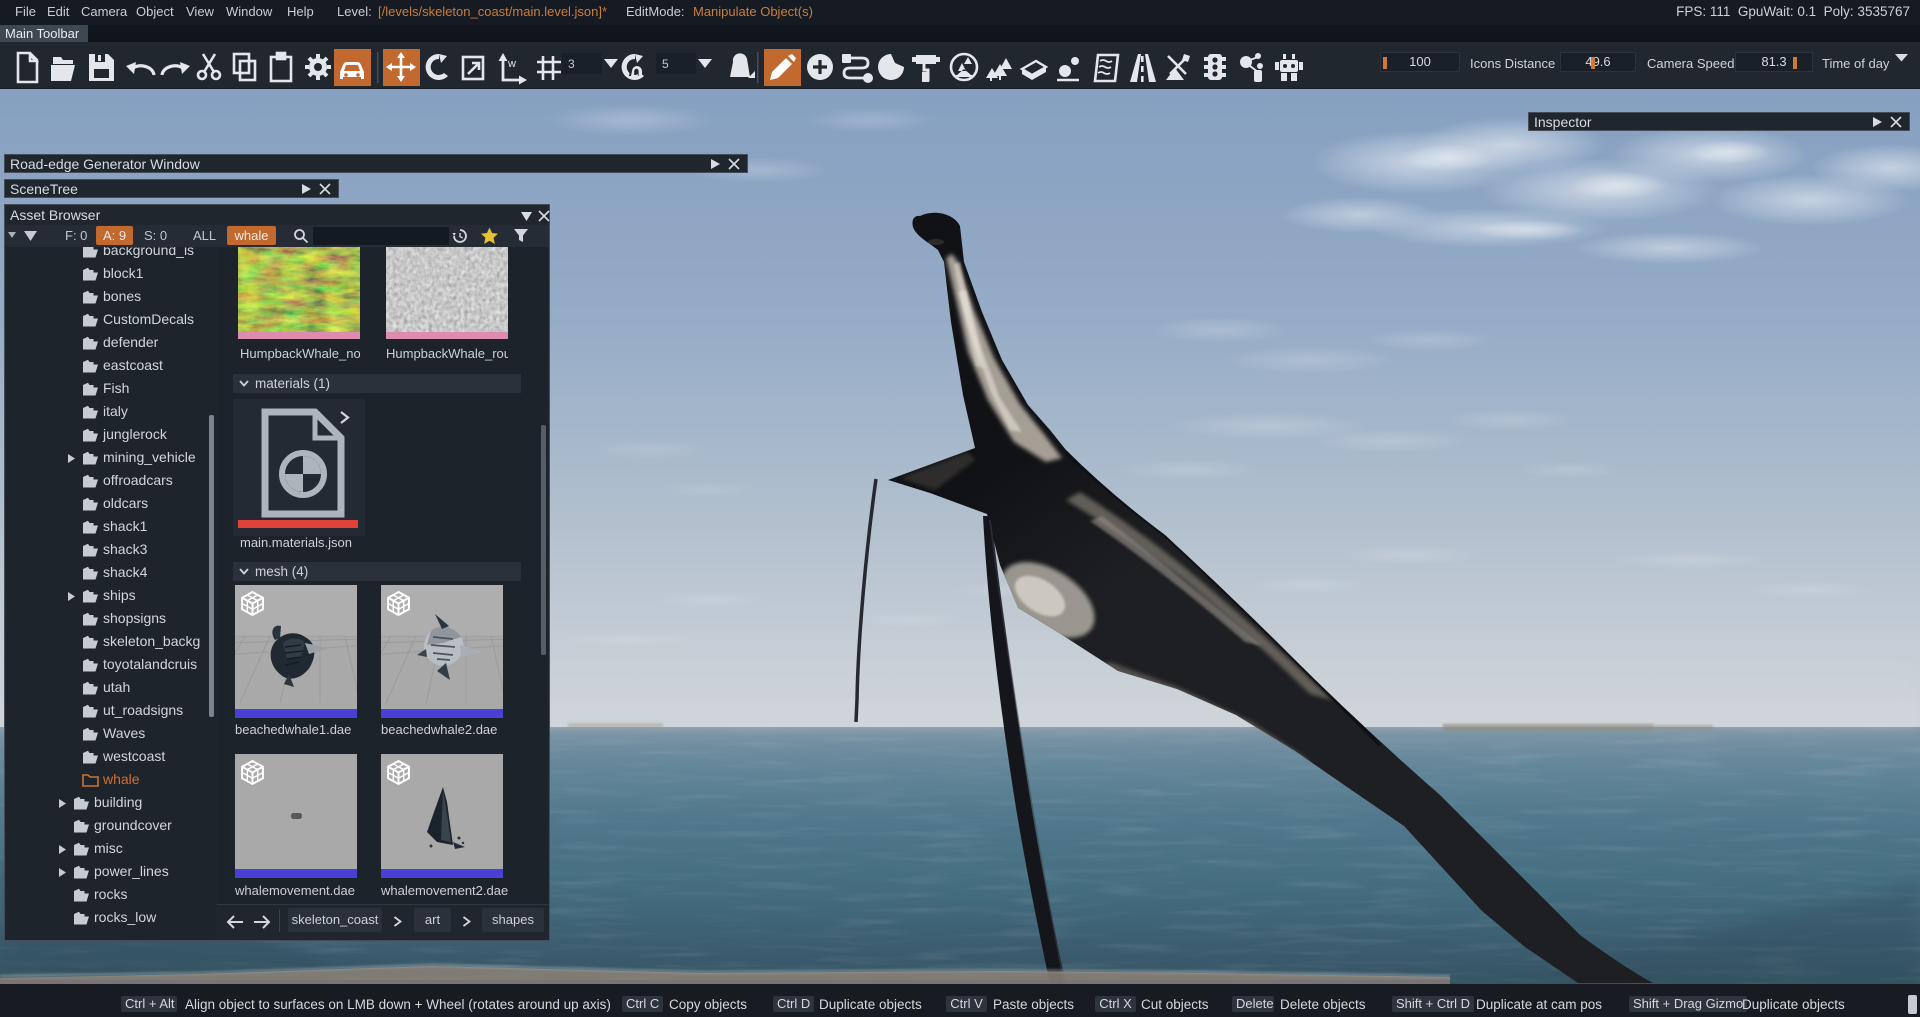 Image resolution: width=1920 pixels, height=1017 pixels. Describe the element at coordinates (665, 64) in the screenshot. I see `svg-text: 5` at that location.